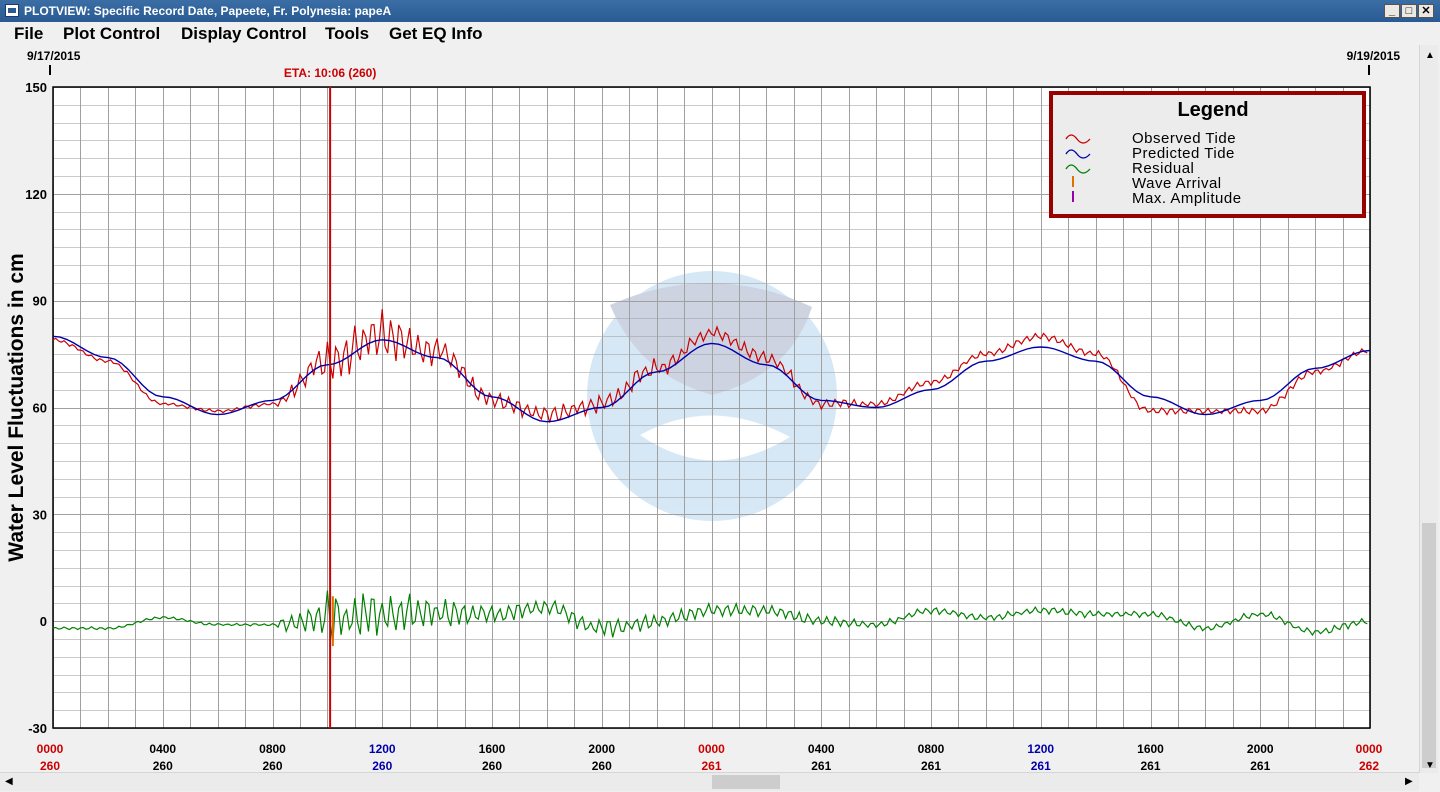  Describe the element at coordinates (43, 621) in the screenshot. I see `y-tick-label: 0` at that location.